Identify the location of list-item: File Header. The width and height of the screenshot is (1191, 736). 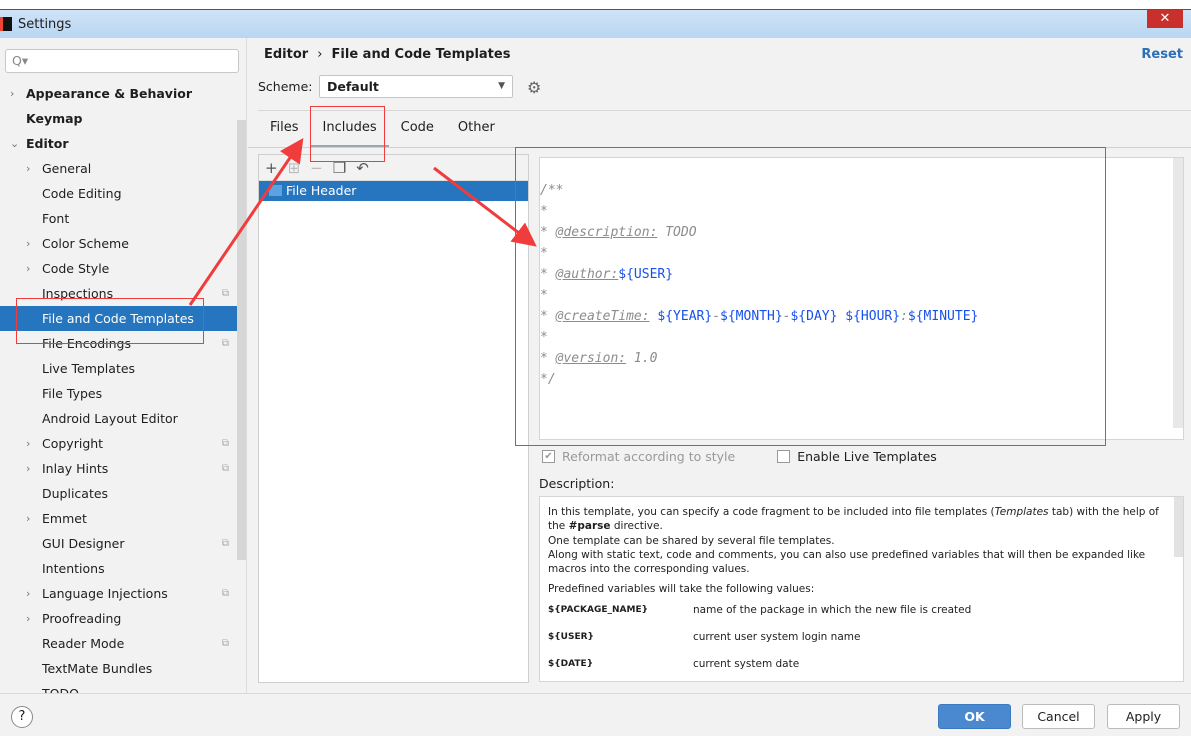
(393, 191).